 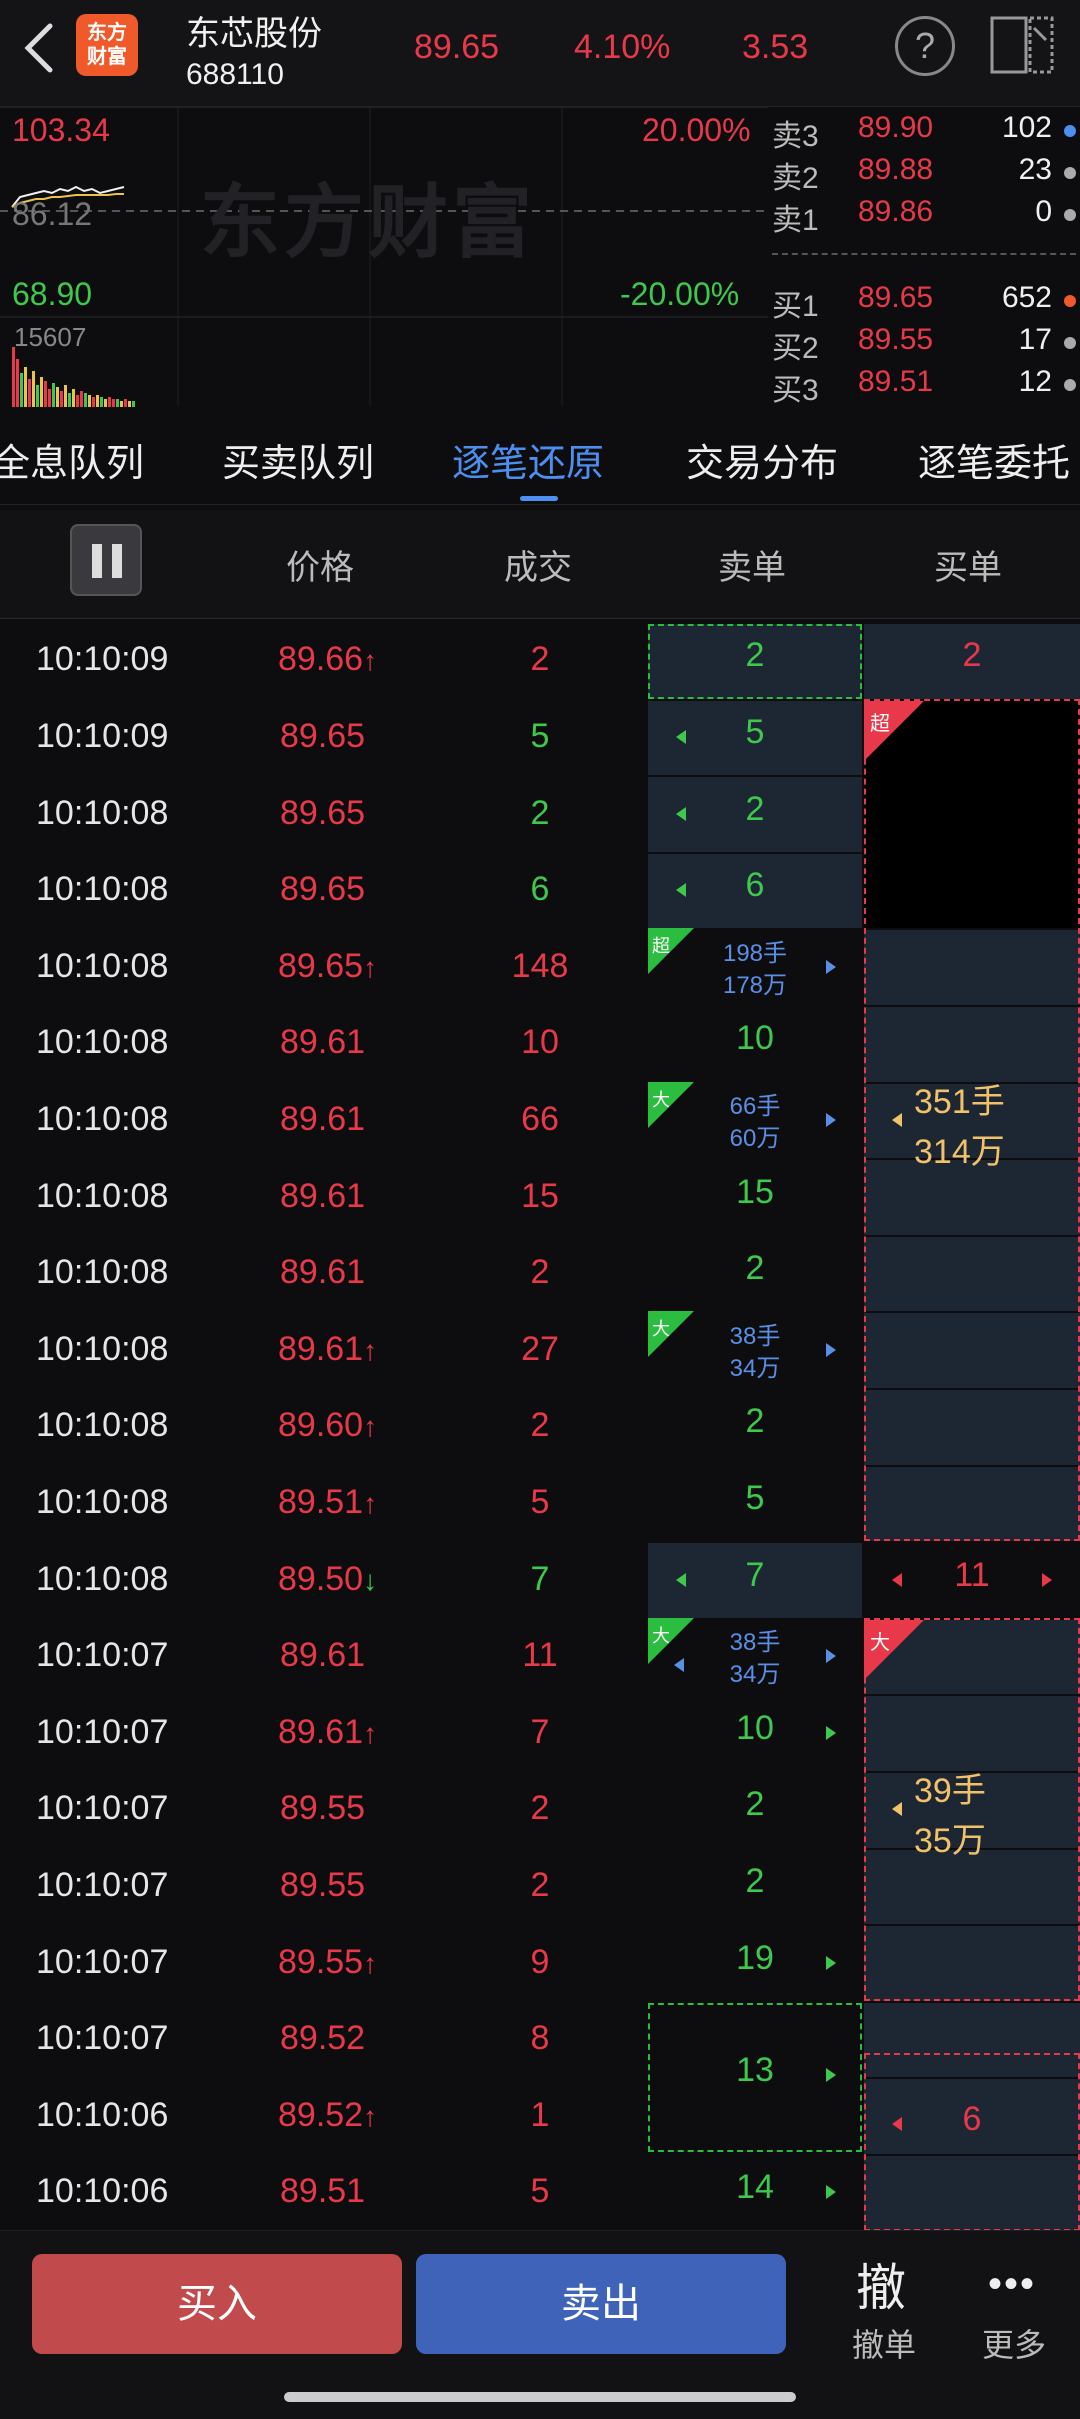 I want to click on tick-volume: 10, so click(x=540, y=1042).